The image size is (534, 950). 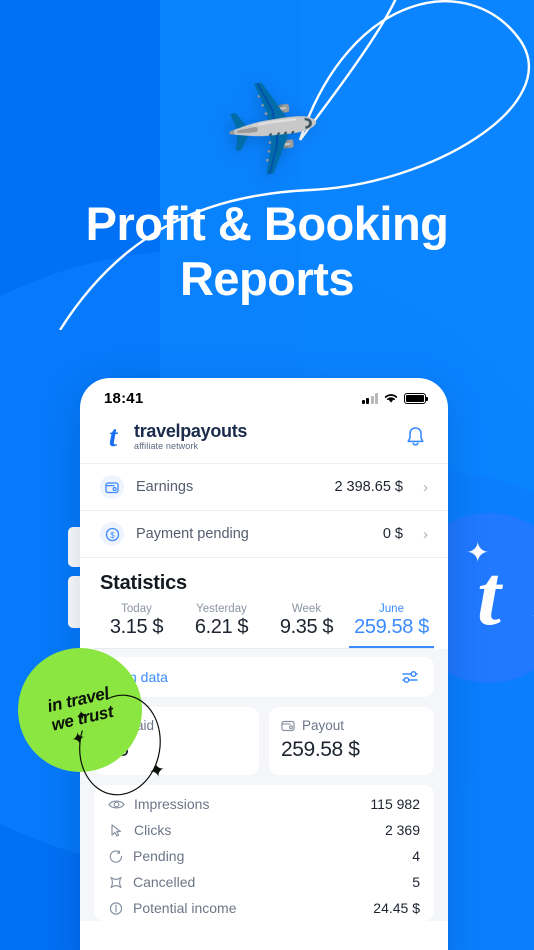 I want to click on metric-value: 115 982, so click(x=395, y=804).